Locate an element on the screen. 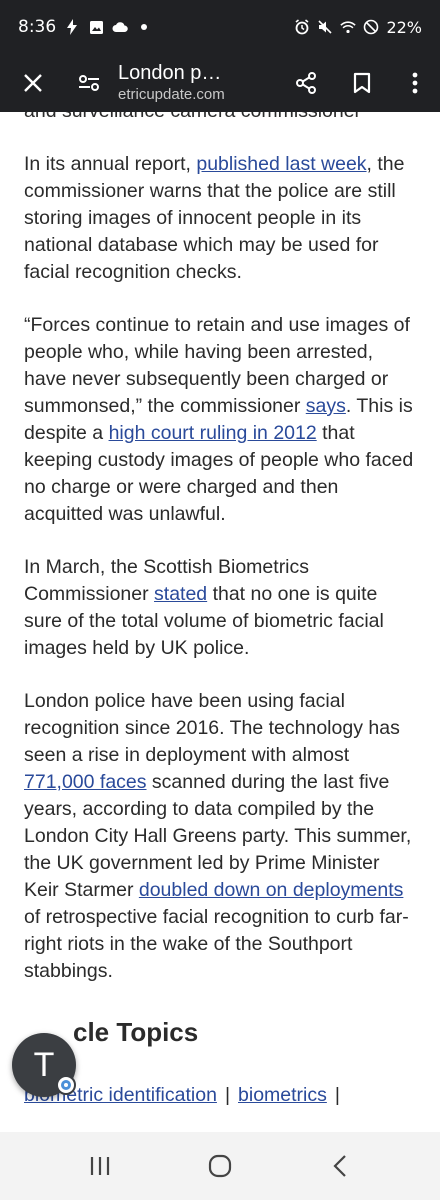  link-doubled-down: doubled down on deployments is located at coordinates (271, 890).